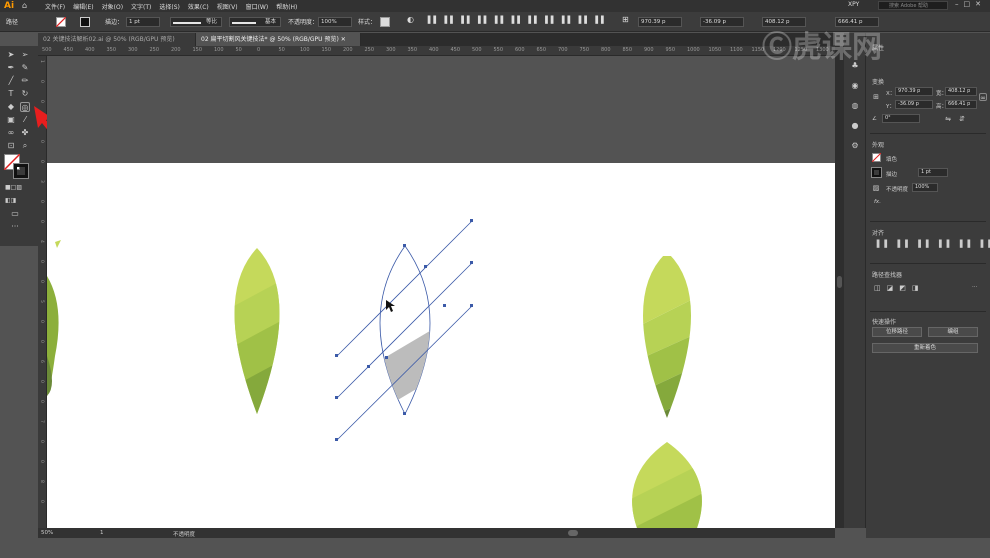 The width and height of the screenshot is (990, 558). Describe the element at coordinates (877, 202) in the screenshot. I see `fx-button: fx.` at that location.